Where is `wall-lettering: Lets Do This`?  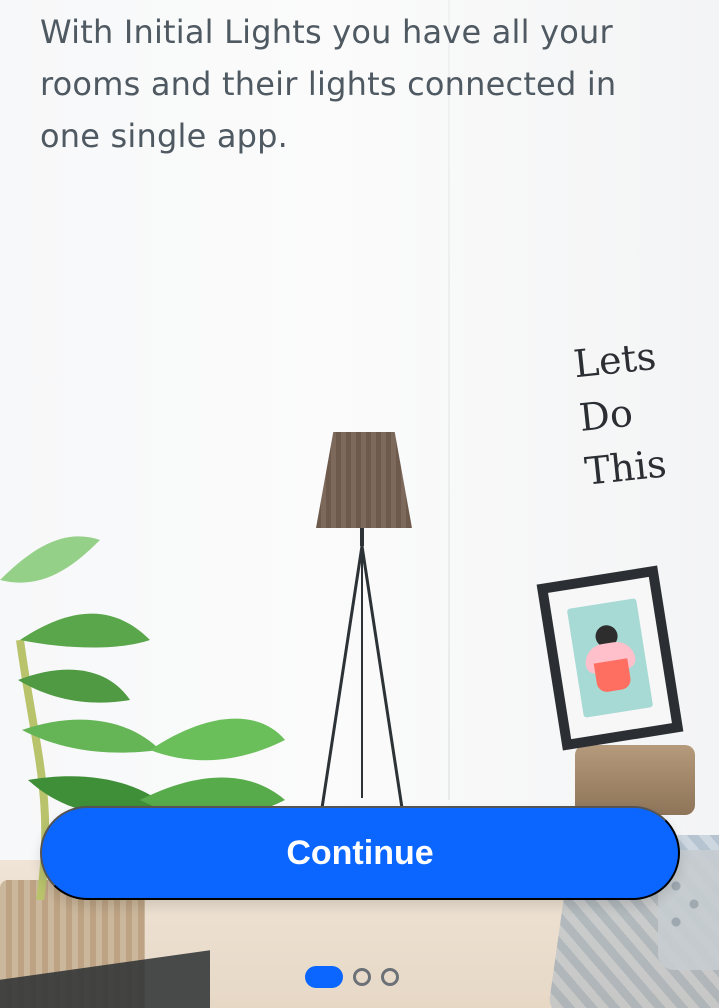 wall-lettering: Lets Do This is located at coordinates (645, 419).